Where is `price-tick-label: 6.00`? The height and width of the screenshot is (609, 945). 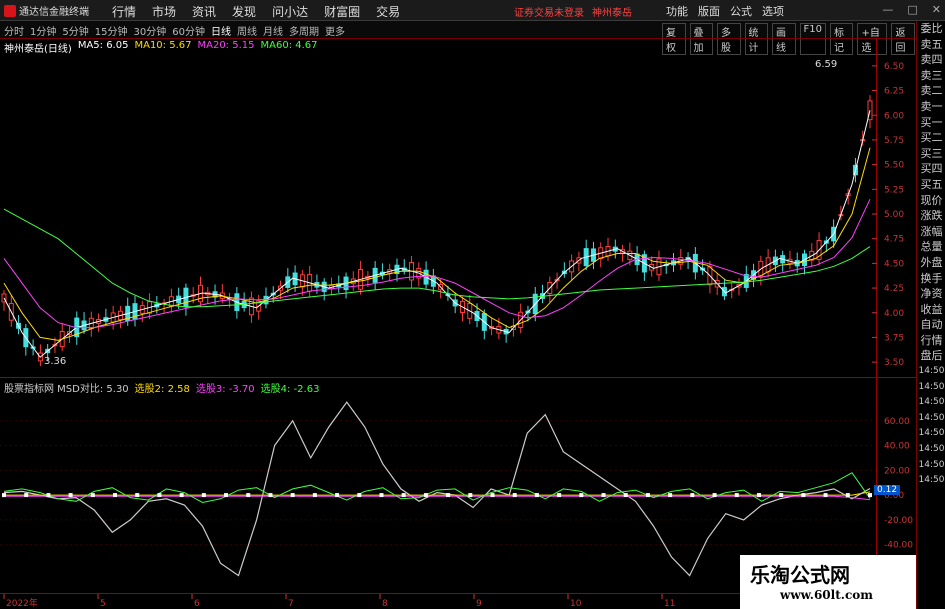 price-tick-label: 6.00 is located at coordinates (894, 116).